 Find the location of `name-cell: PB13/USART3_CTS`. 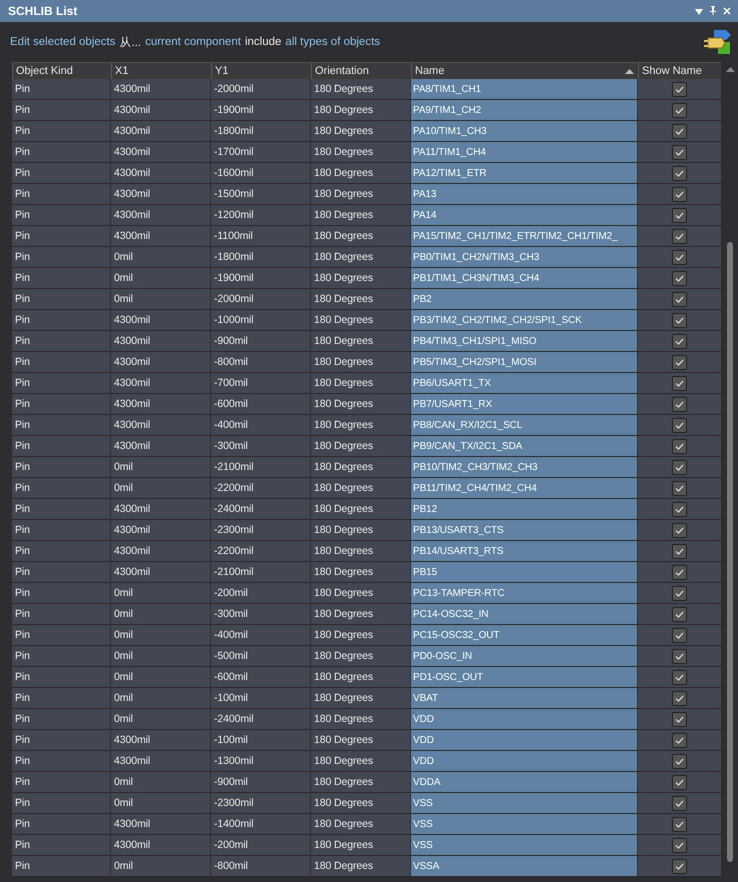

name-cell: PB13/USART3_CTS is located at coordinates (524, 530).